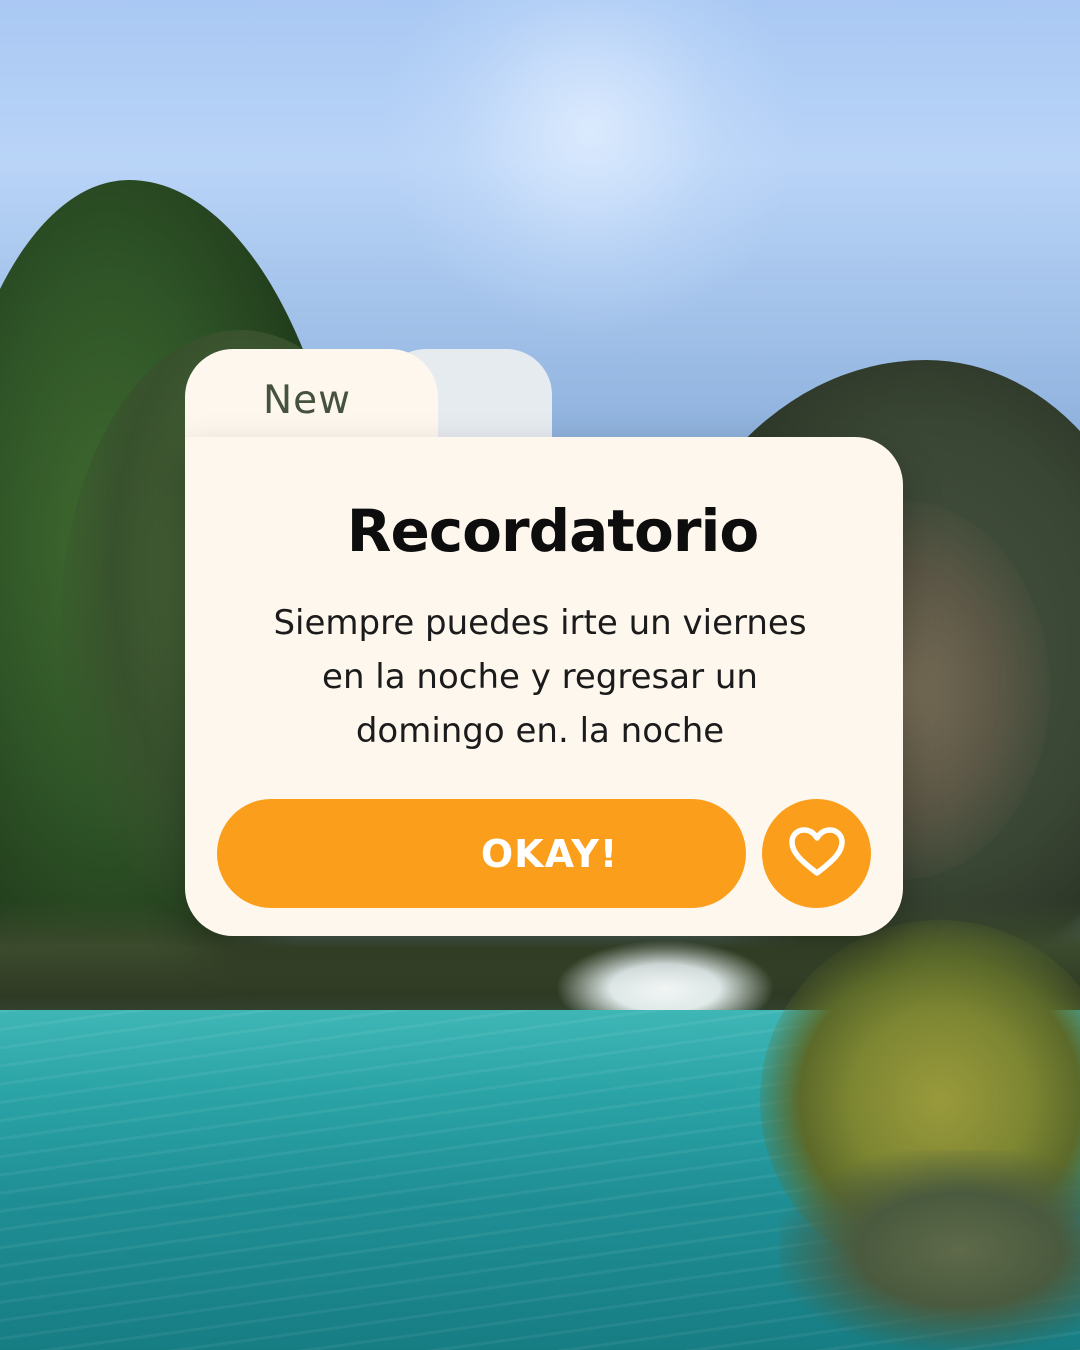  What do you see at coordinates (590, 170) in the screenshot?
I see `sky` at bounding box center [590, 170].